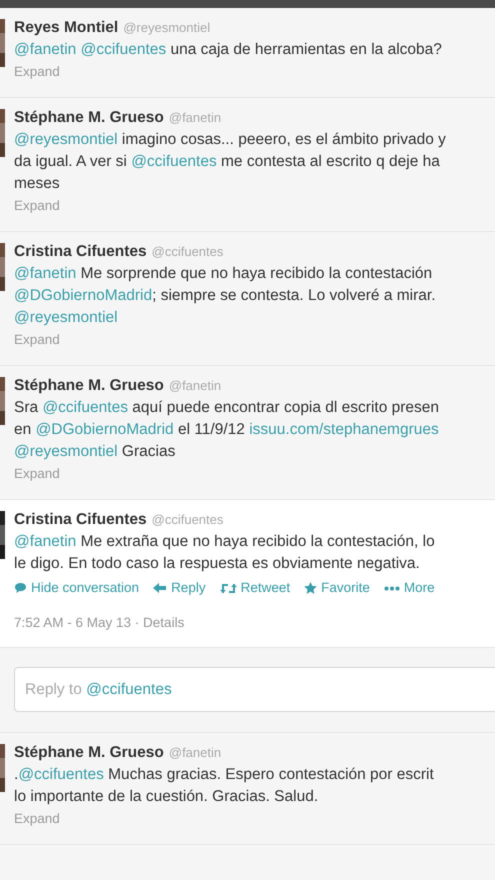  I want to click on reply-field: Reply to @ccifuentes, so click(254, 689).